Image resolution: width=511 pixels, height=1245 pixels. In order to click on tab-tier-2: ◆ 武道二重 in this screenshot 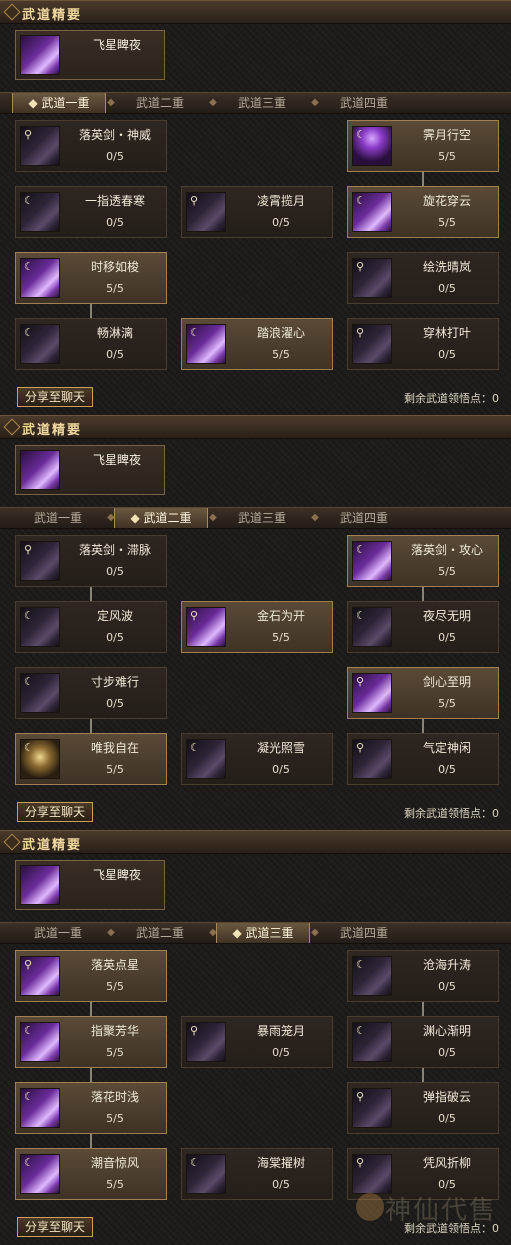, I will do `click(161, 518)`.